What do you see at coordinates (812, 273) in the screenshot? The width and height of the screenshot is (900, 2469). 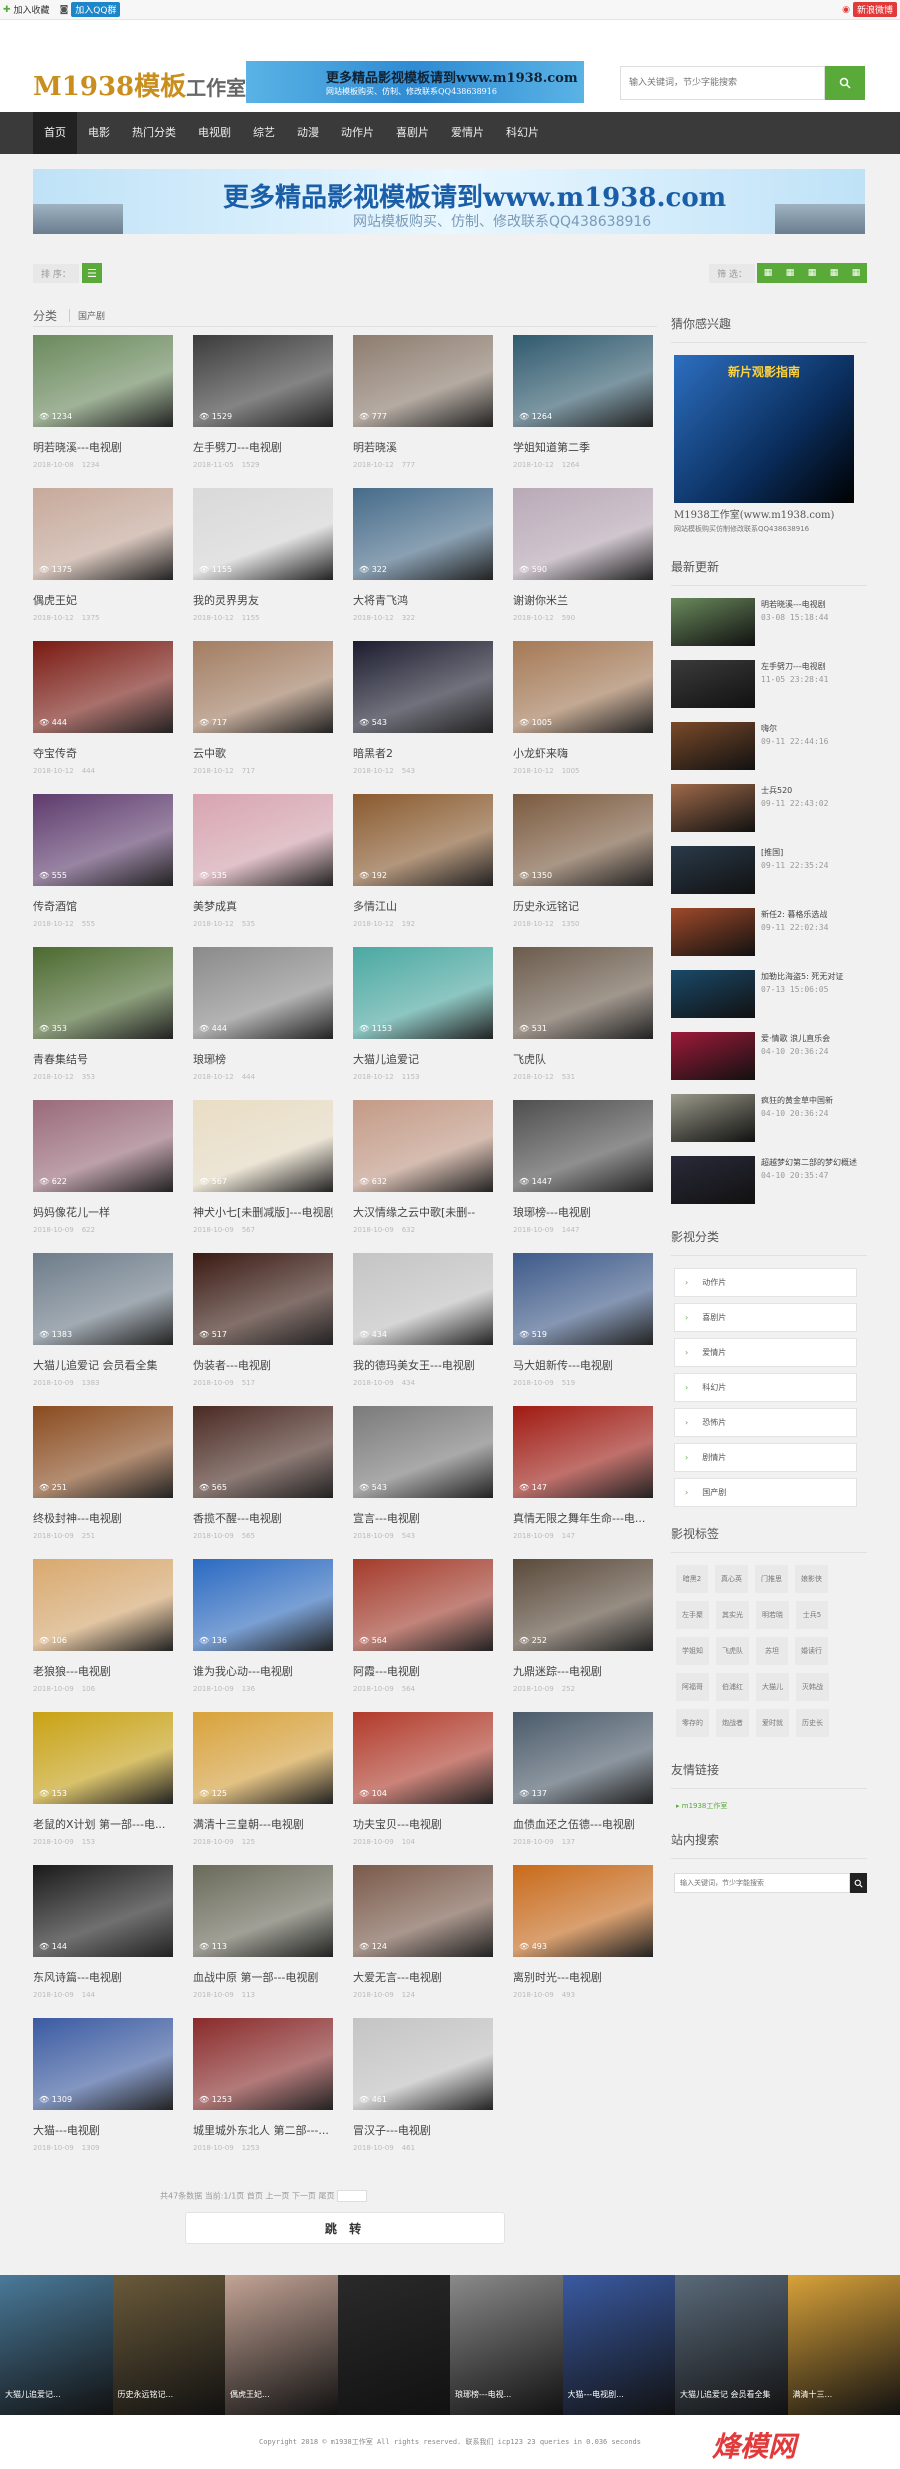 I see `view-mode-buttons: ▦ ▦ ▦ ▦ ▦` at bounding box center [812, 273].